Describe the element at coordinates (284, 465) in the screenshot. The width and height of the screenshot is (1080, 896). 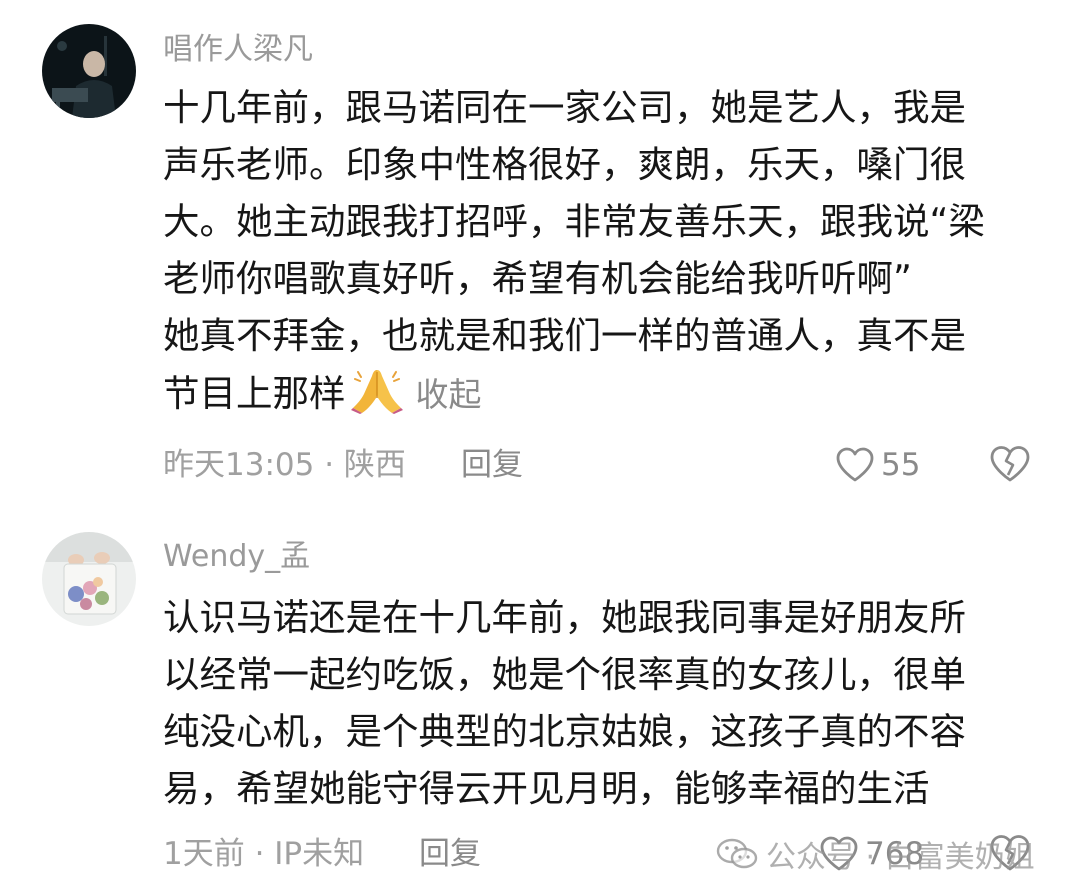
I see `timestamp-location: 昨天13:05 · 陕西` at that location.